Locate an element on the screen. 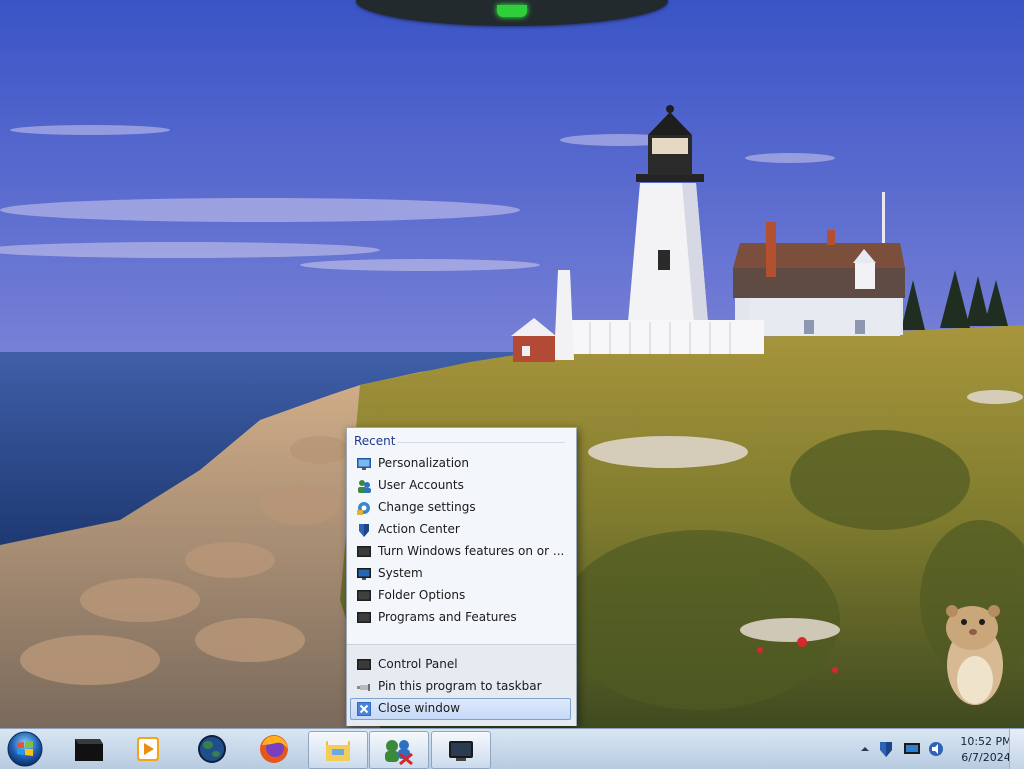 Image resolution: width=1024 pixels, height=772 pixels. recent-item-label: User Accounts is located at coordinates (421, 485).